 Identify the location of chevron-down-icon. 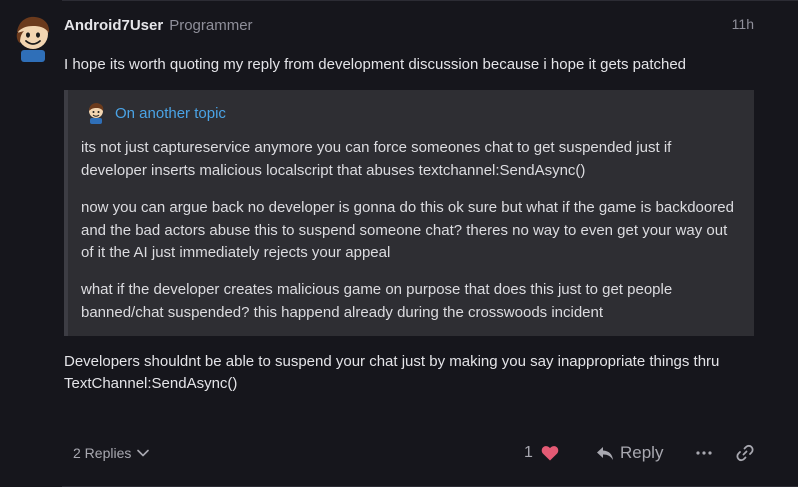
(143, 453).